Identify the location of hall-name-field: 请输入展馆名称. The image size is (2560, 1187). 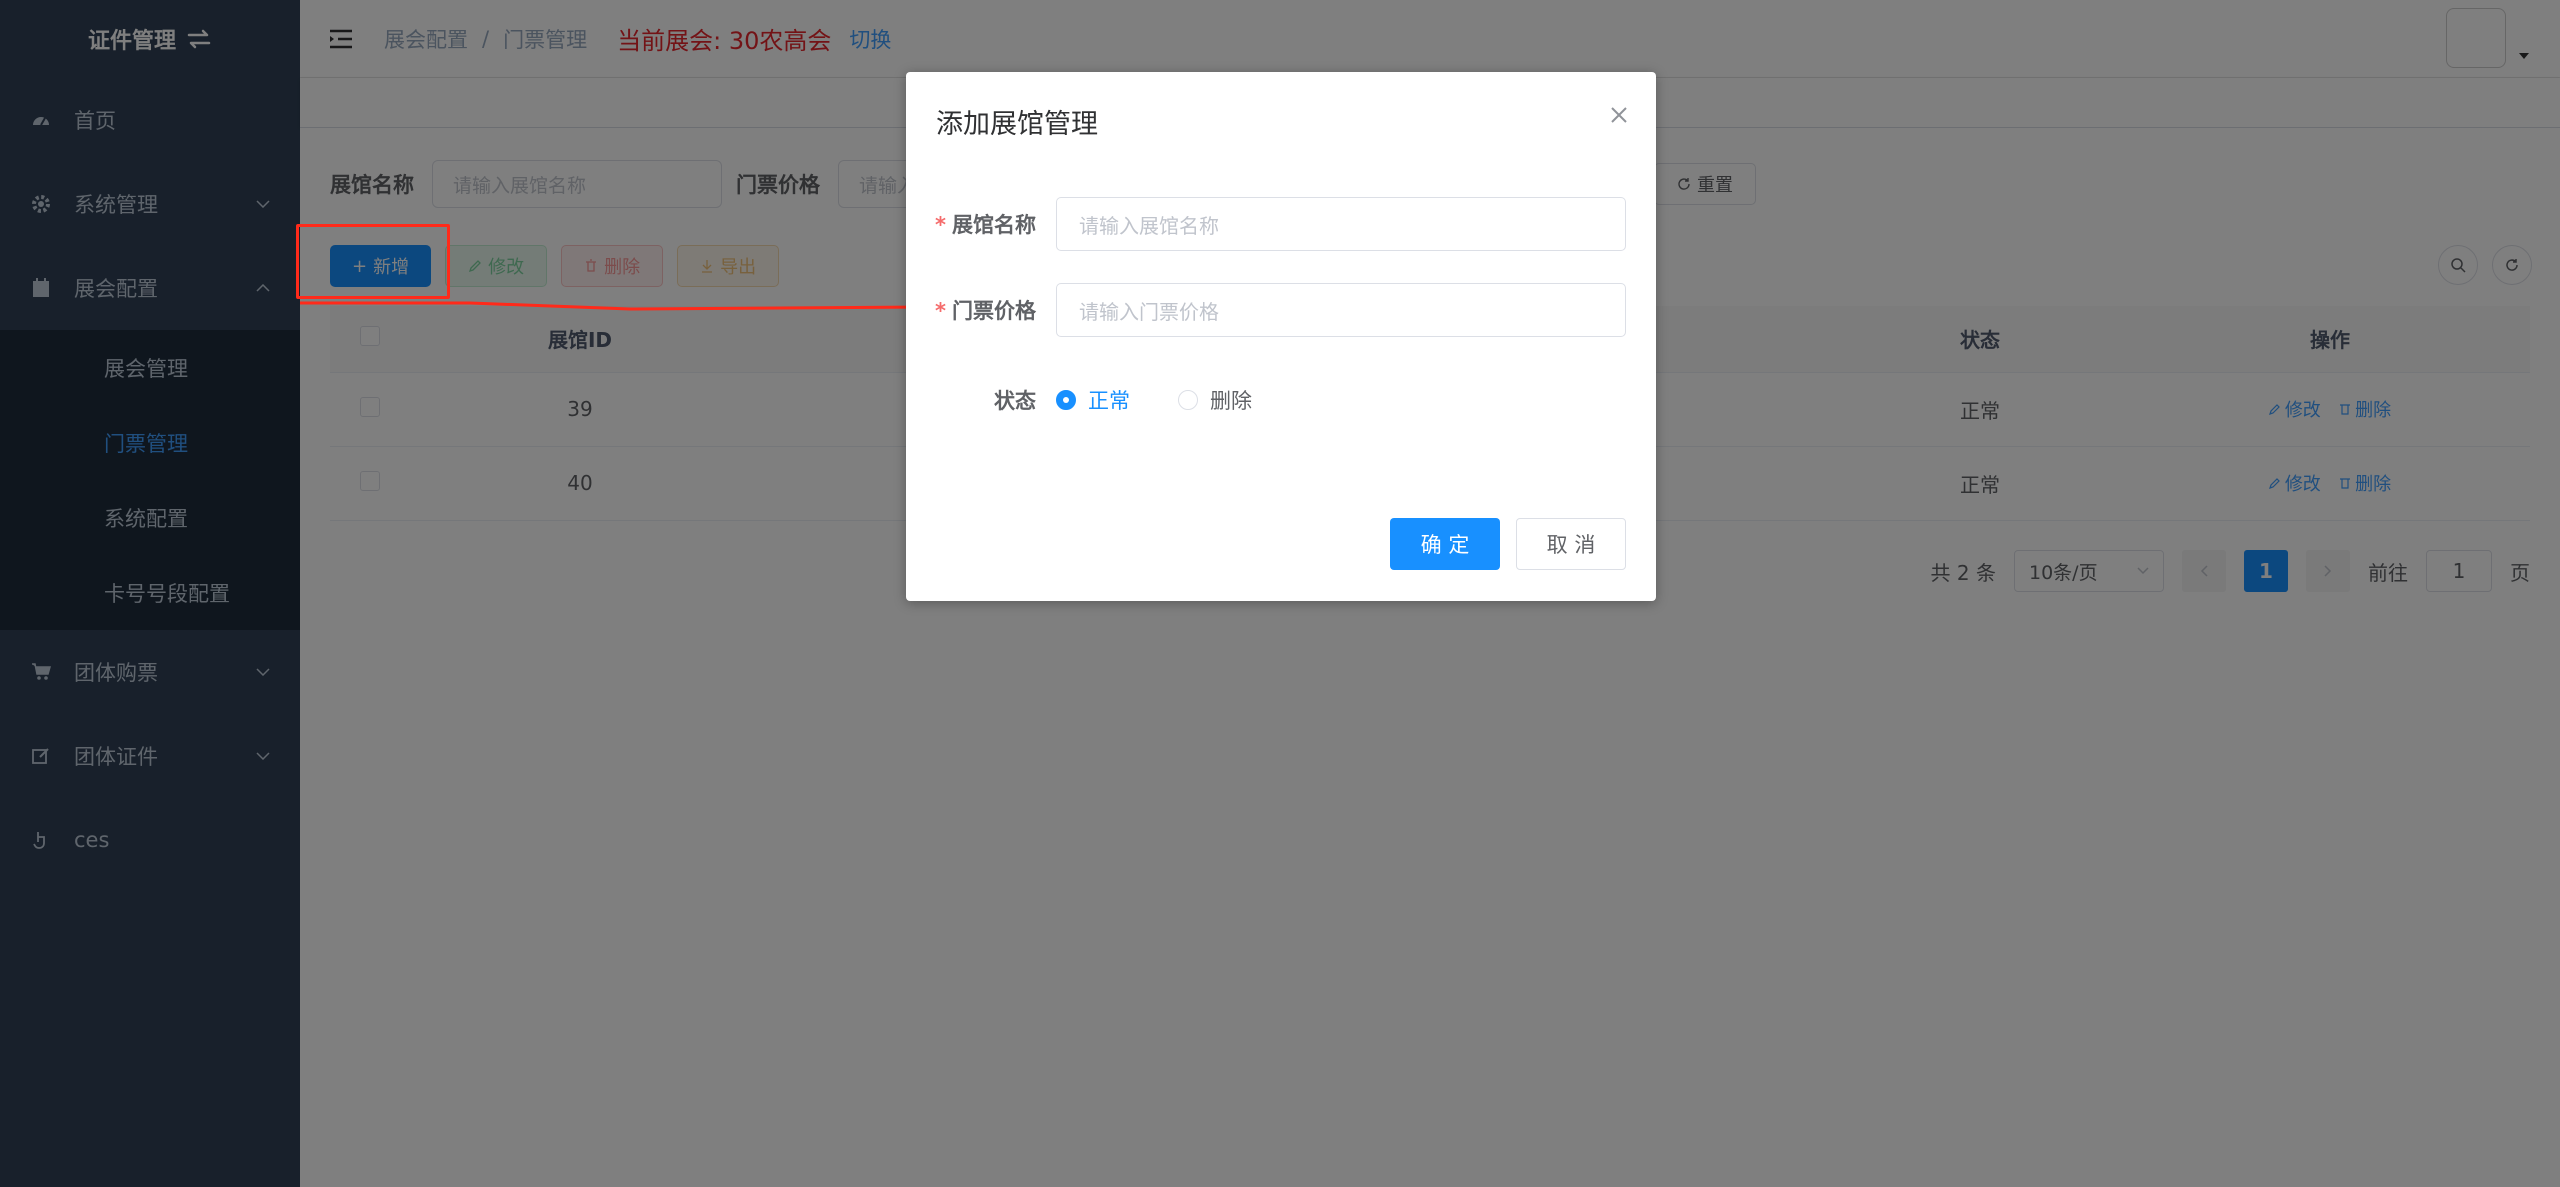
(1341, 224).